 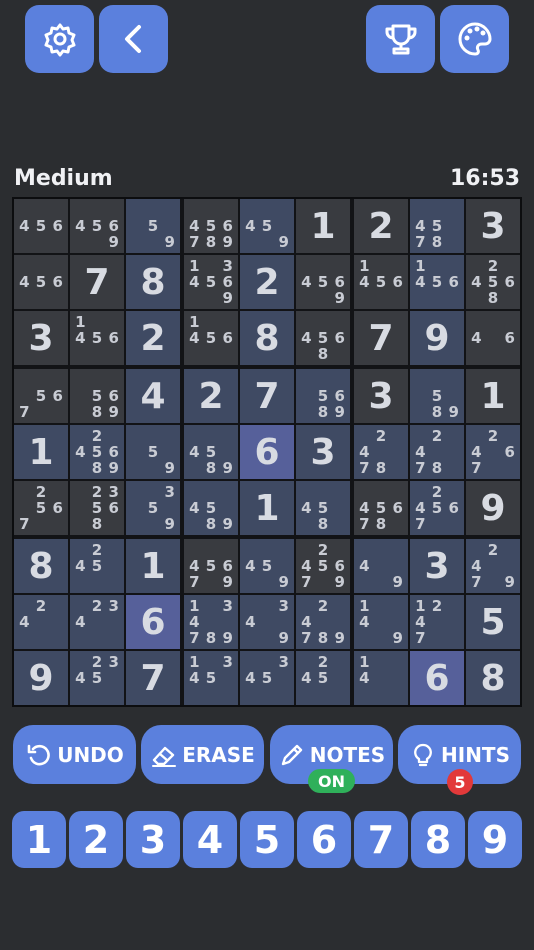 What do you see at coordinates (381, 508) in the screenshot?
I see `sudoku-cell-r6c7: 456 78` at bounding box center [381, 508].